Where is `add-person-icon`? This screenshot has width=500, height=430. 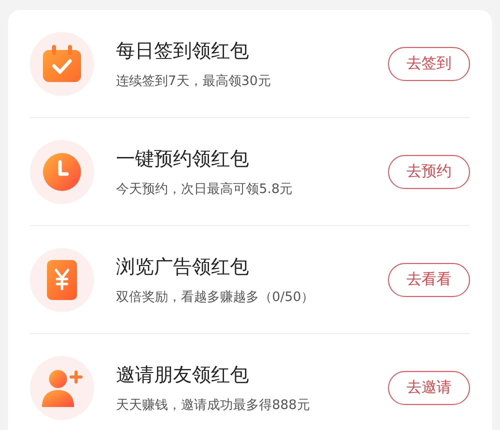
add-person-icon is located at coordinates (62, 388).